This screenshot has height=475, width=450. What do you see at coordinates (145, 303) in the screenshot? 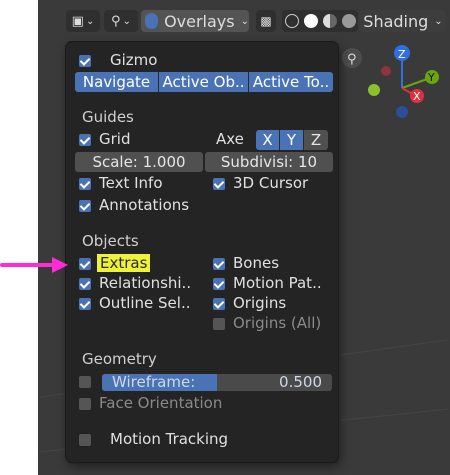
I see `outline-selected-label: Outline Sel..` at bounding box center [145, 303].